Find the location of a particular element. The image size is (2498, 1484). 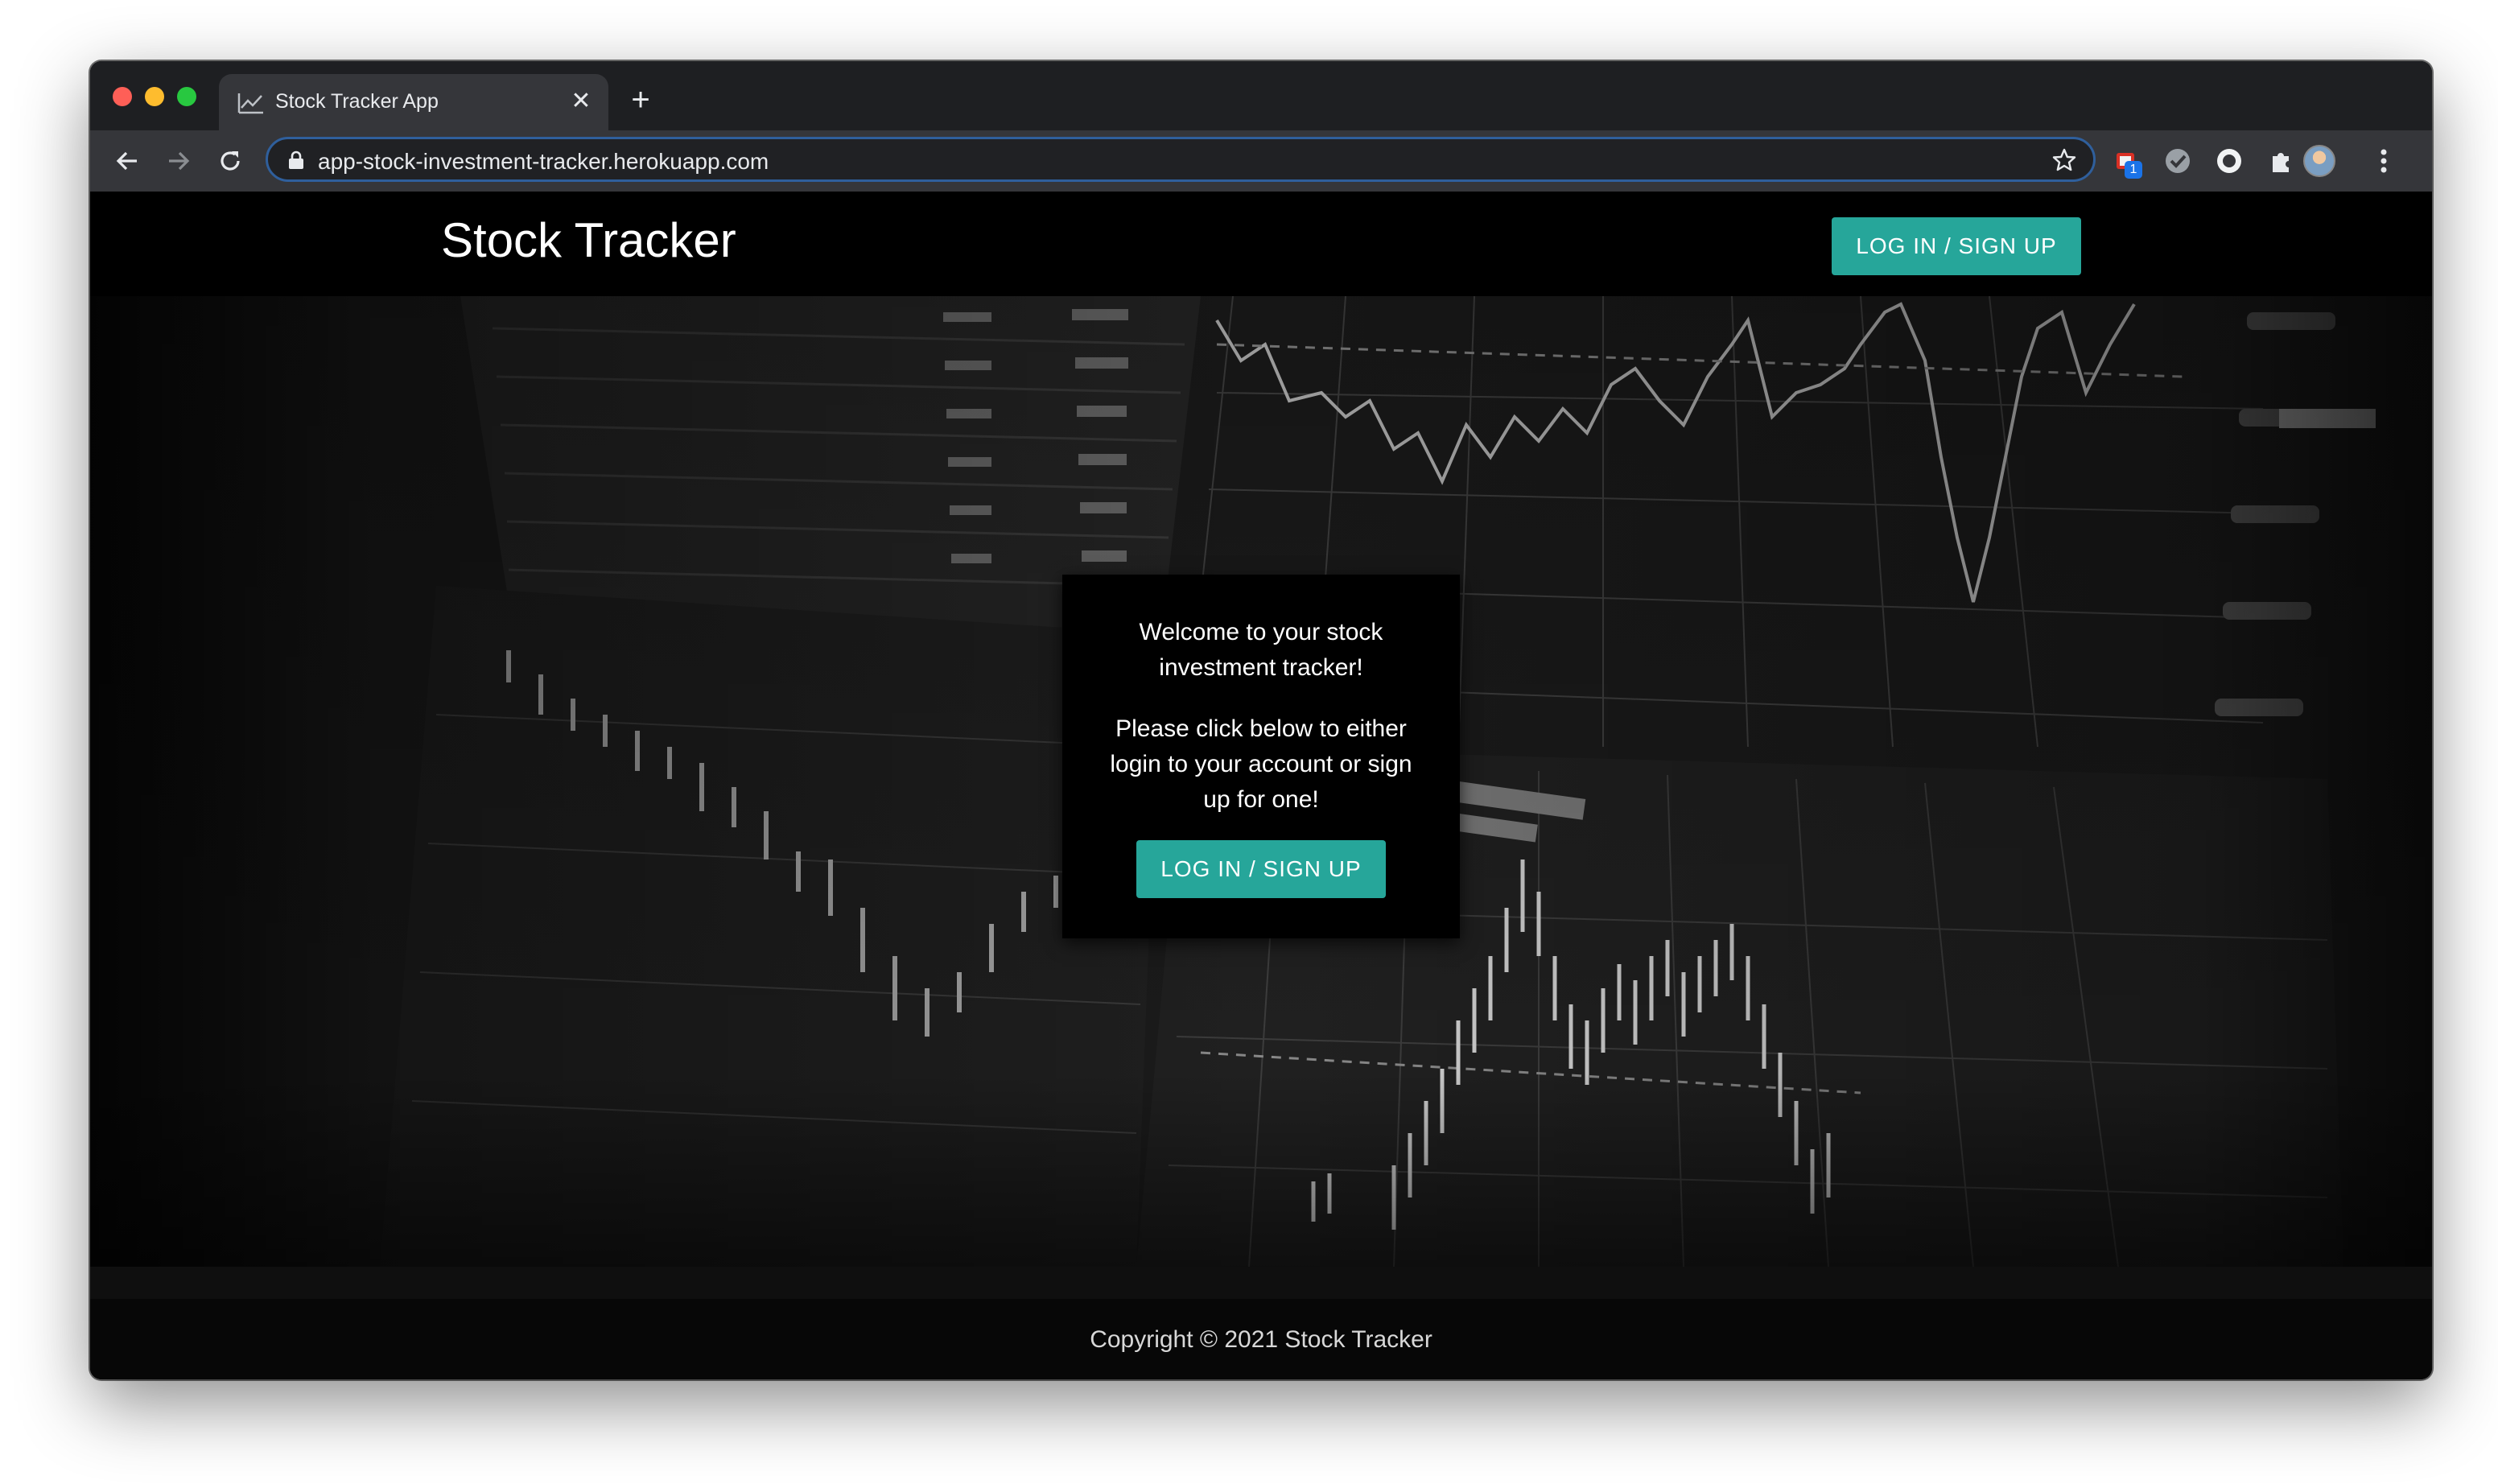

more-vert-icon is located at coordinates (2384, 161).